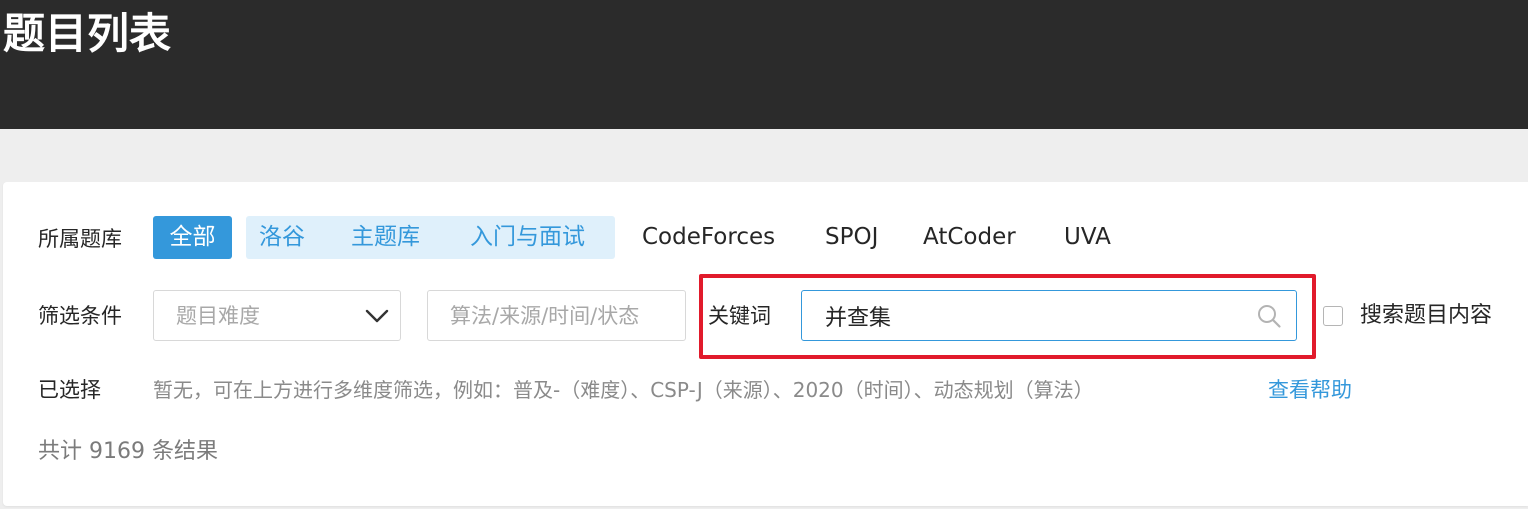  I want to click on keyword-label: 关键词, so click(739, 316).